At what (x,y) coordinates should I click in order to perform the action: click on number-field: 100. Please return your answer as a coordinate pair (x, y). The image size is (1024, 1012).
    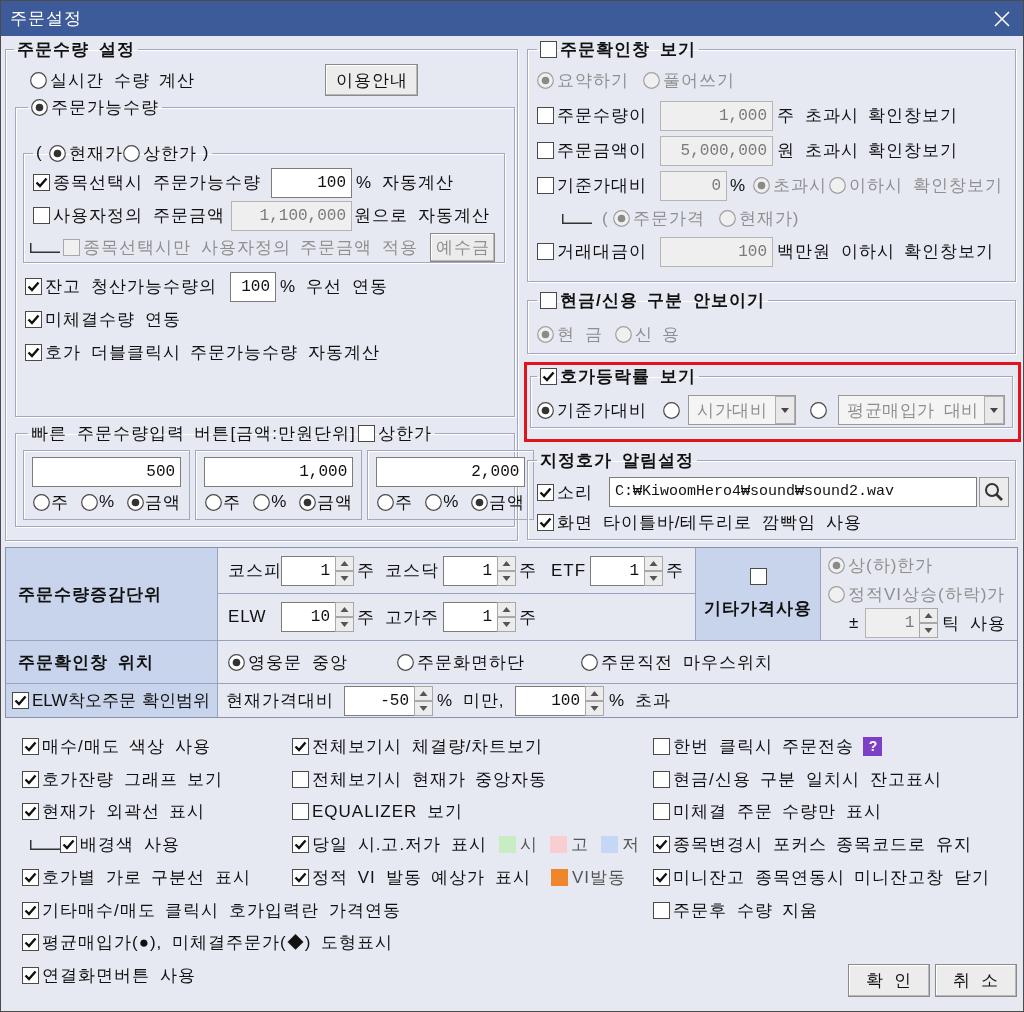
    Looking at the image, I should click on (550, 700).